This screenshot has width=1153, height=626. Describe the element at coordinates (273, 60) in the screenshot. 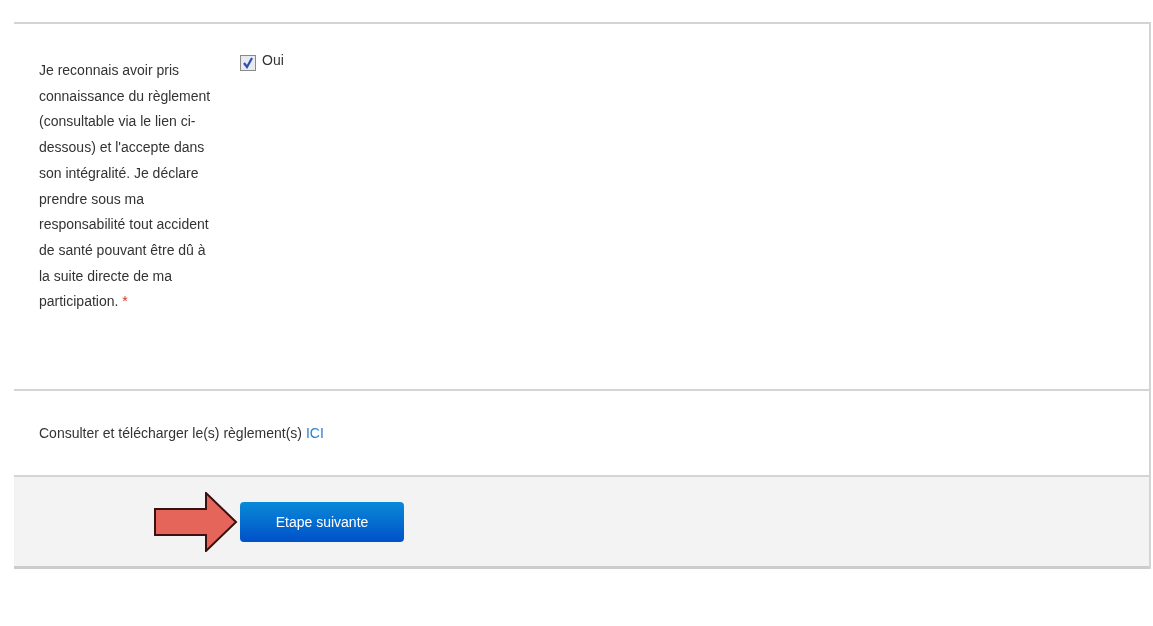

I see `checkbox-label: Oui` at that location.